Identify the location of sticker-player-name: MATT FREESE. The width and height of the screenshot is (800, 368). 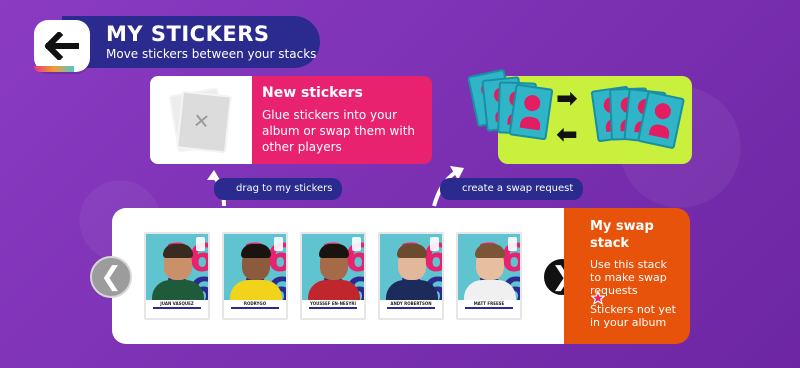
(489, 303).